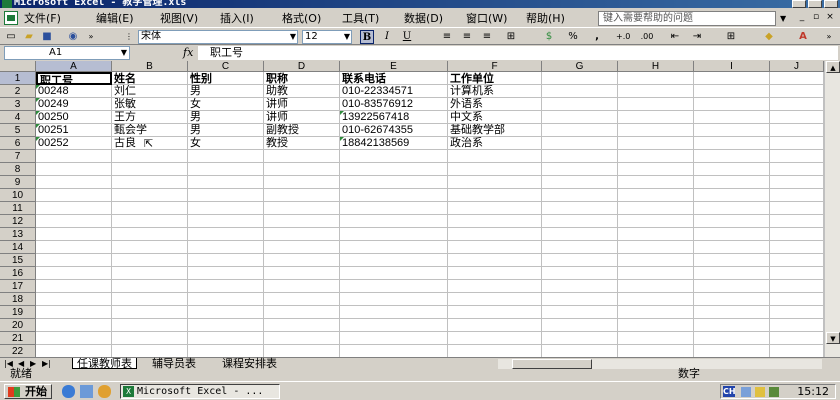  What do you see at coordinates (18, 312) in the screenshot?
I see `row-header: 19` at bounding box center [18, 312].